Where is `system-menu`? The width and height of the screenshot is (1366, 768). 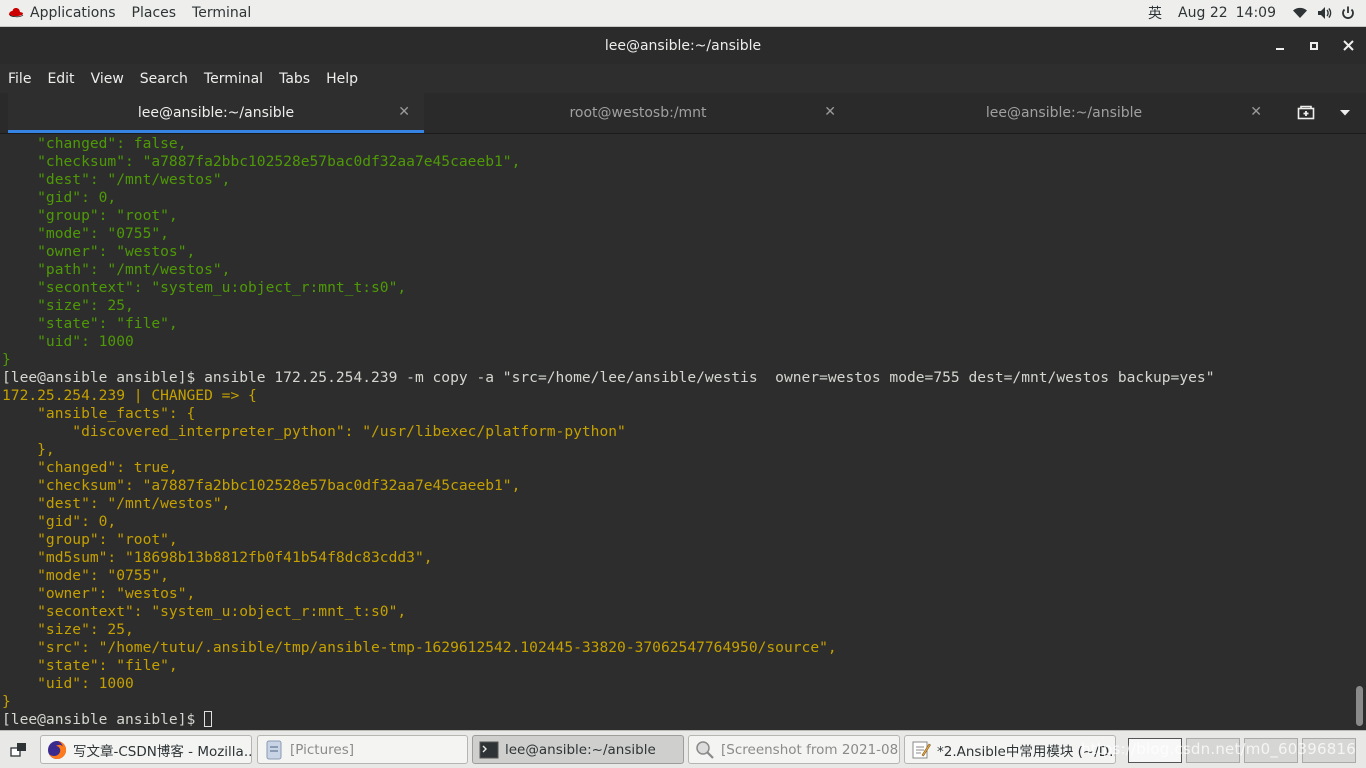 system-menu is located at coordinates (1325, 13).